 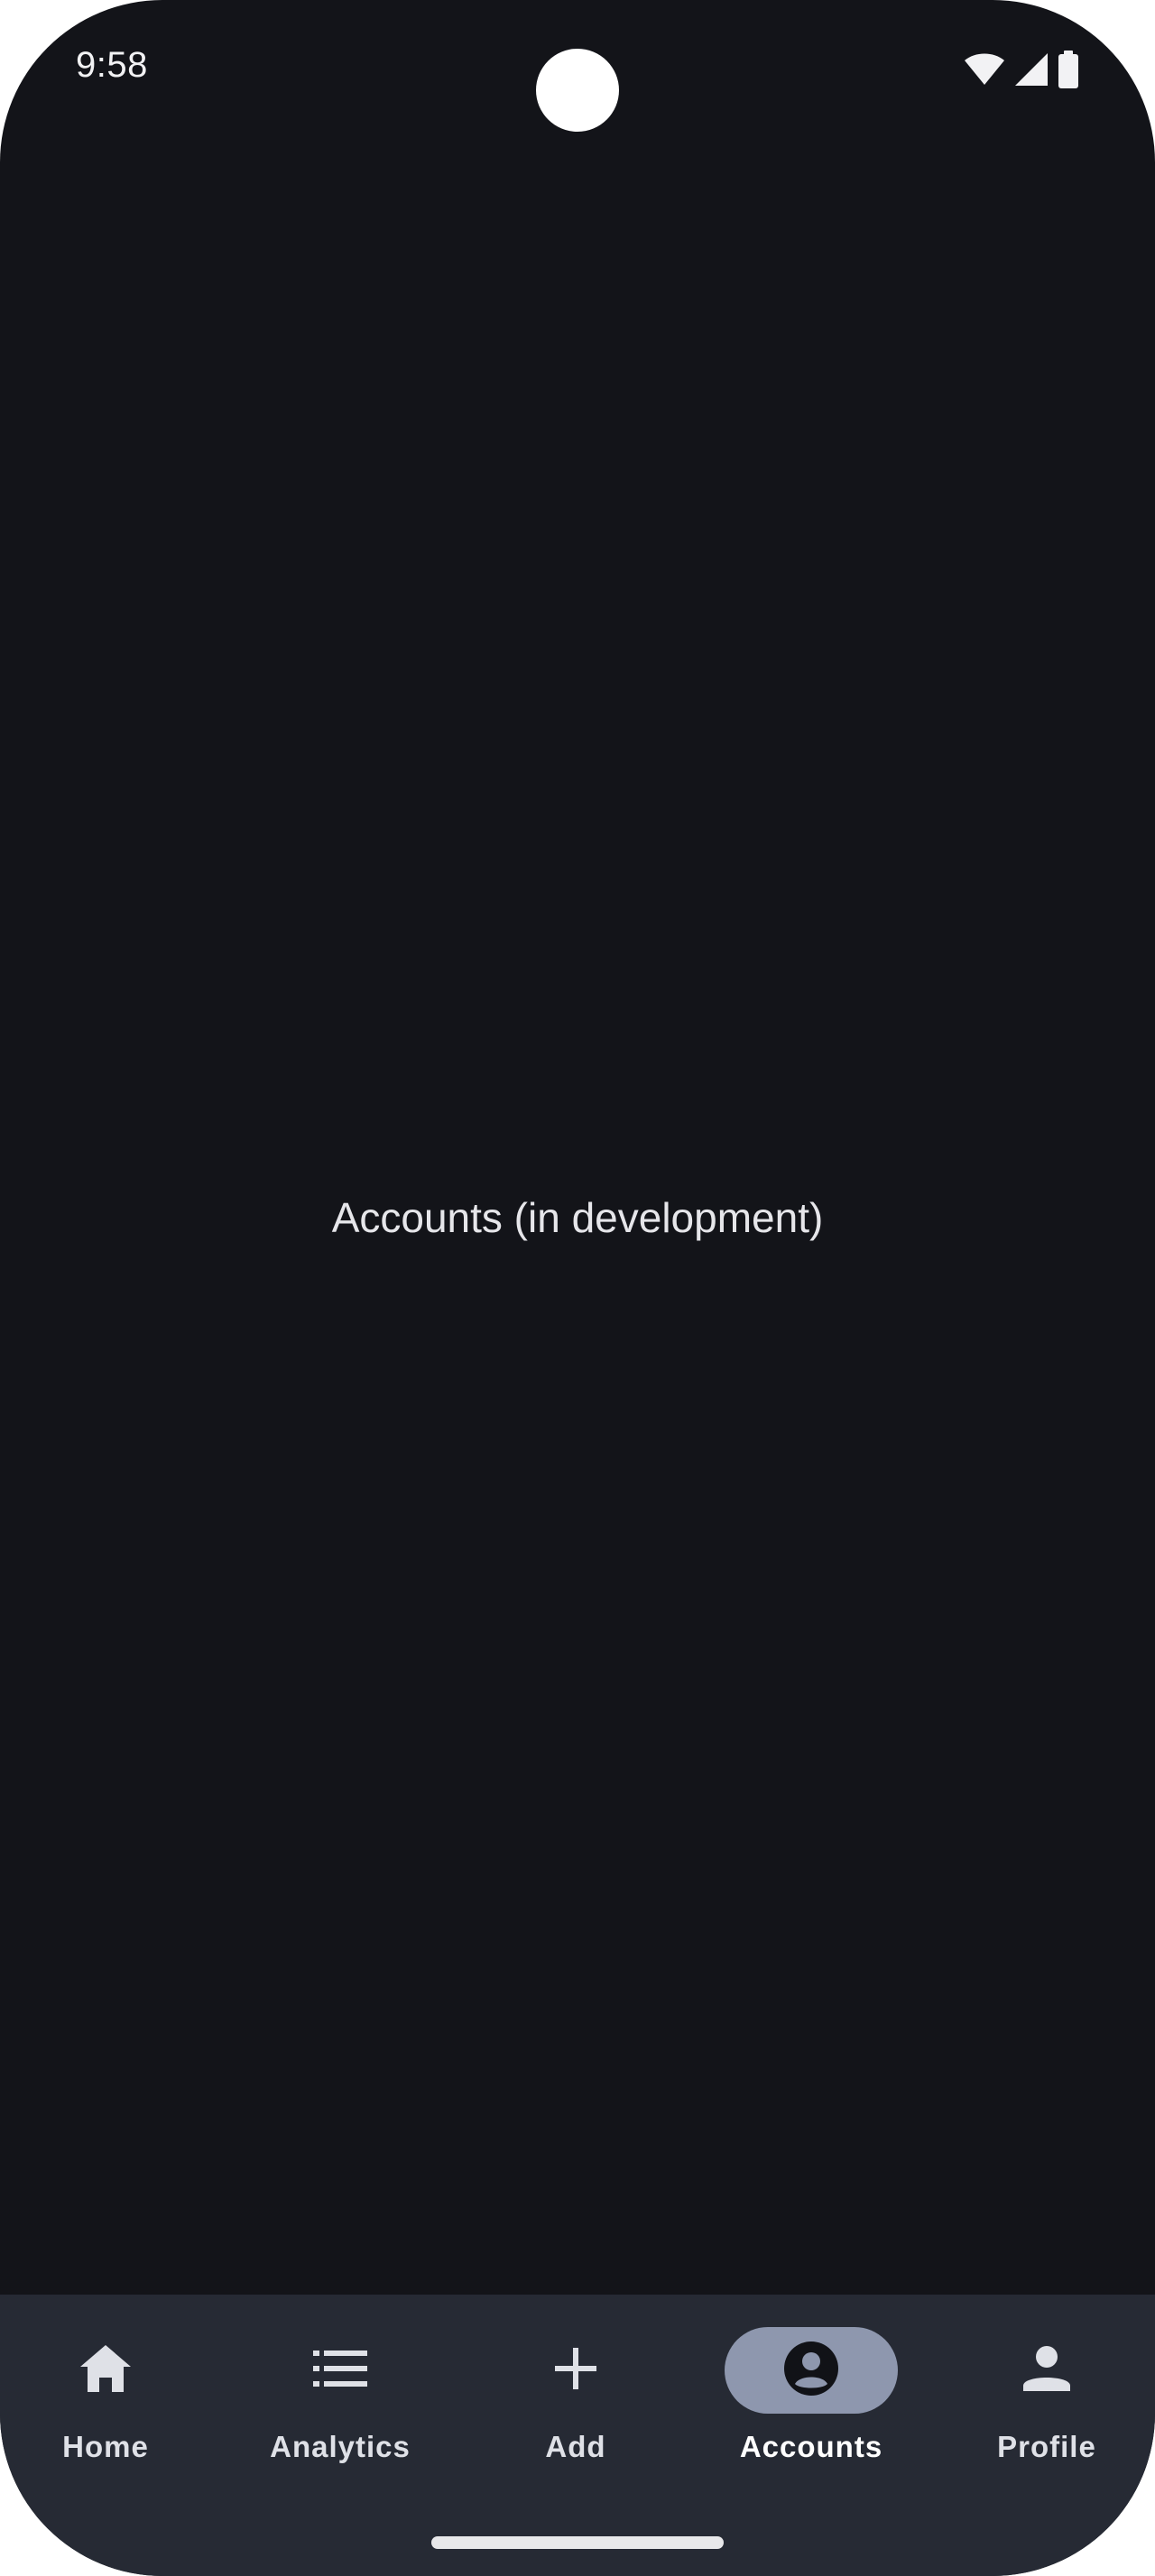 What do you see at coordinates (577, 2542) in the screenshot?
I see `home-gesture-indicator` at bounding box center [577, 2542].